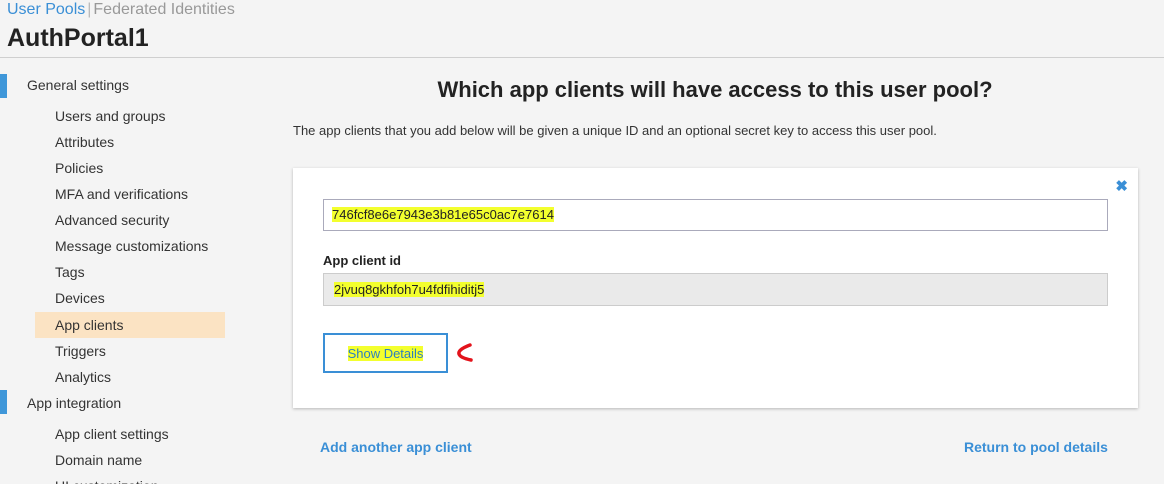  I want to click on app-client-id-field: 2jvuq8gkhfoh7u4fdfihiditj5, so click(715, 289).